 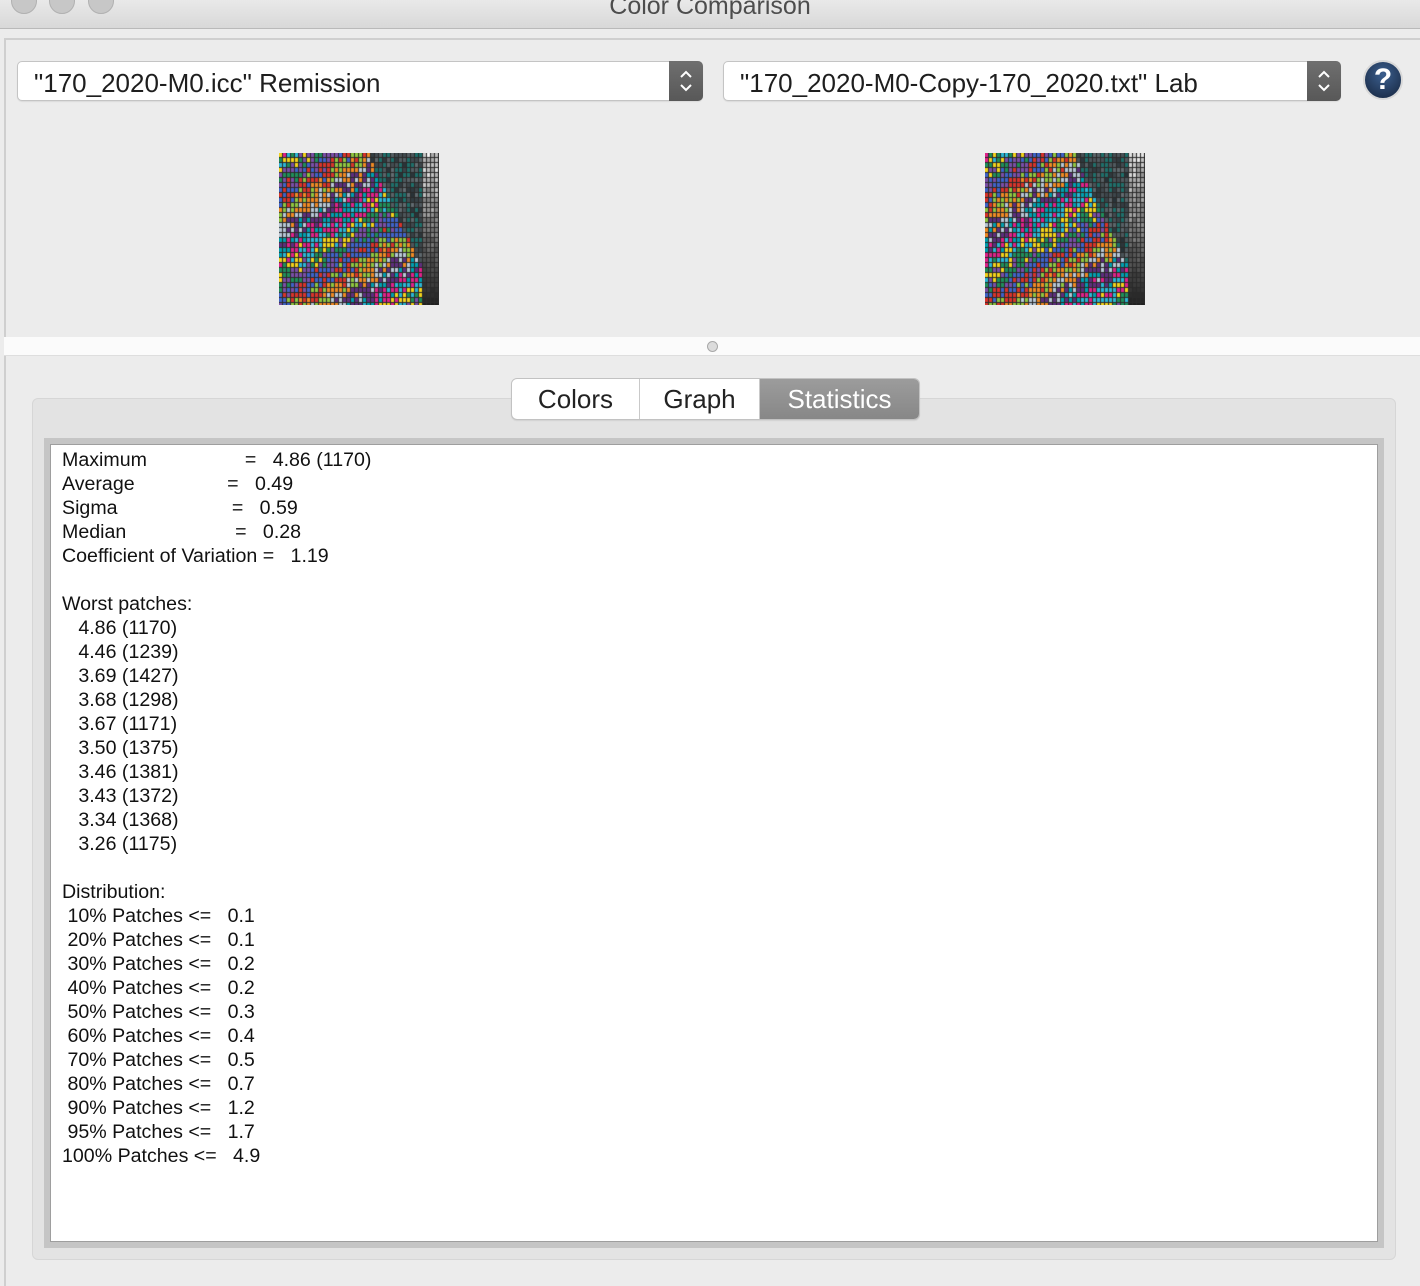 I want to click on help-button: ?, so click(x=1383, y=80).